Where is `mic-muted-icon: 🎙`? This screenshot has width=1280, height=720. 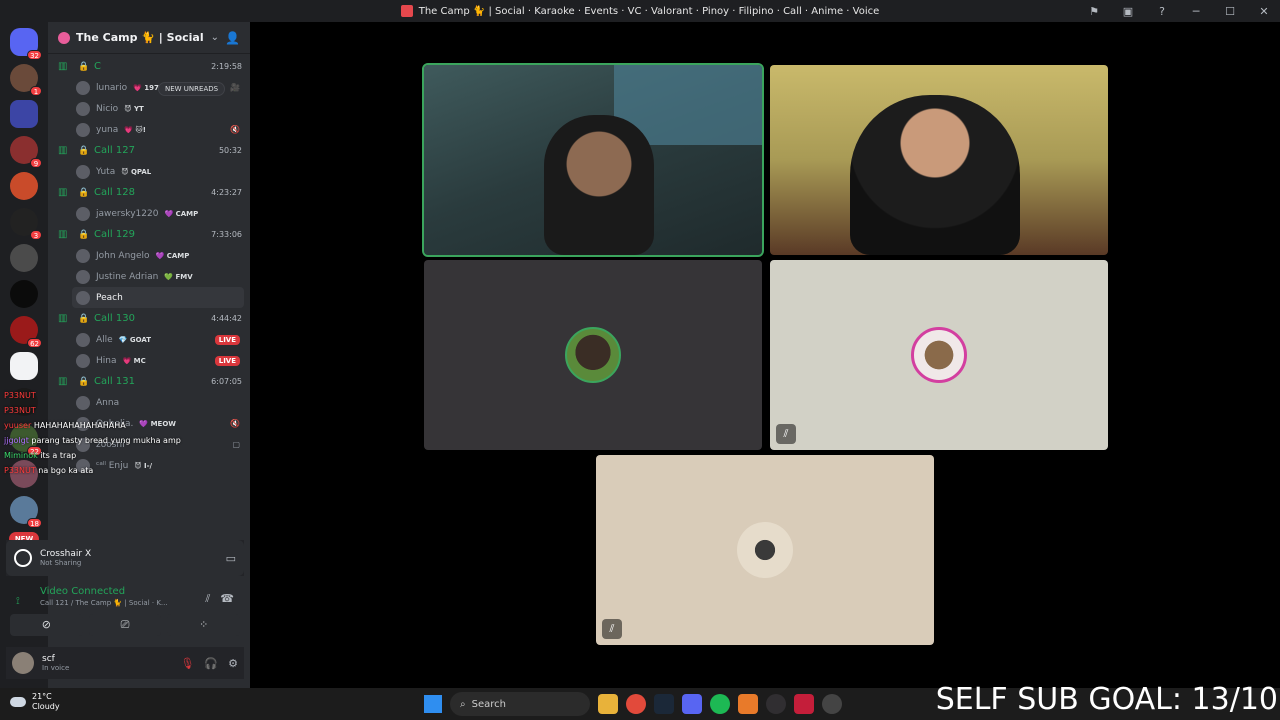
mic-muted-icon: 🎙 is located at coordinates (187, 663).